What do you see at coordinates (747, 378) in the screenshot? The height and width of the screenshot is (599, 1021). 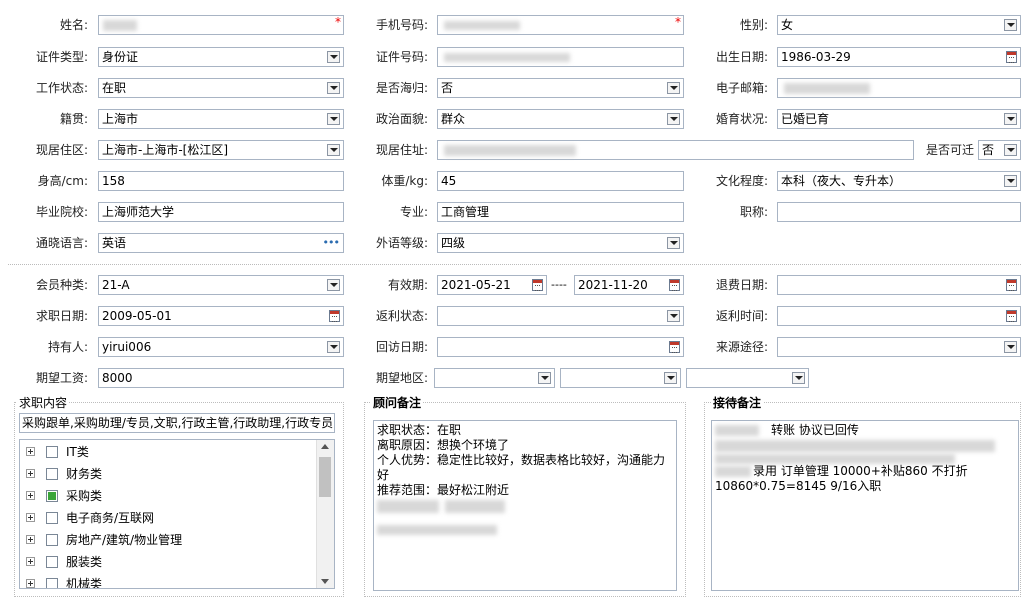 I see `area-district-select` at bounding box center [747, 378].